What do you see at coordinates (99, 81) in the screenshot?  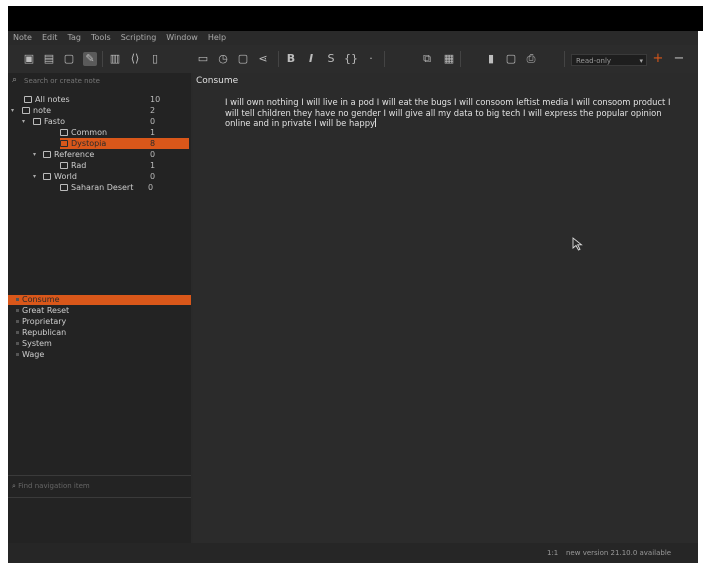 I see `note-search-input: ⌕ Search or create note` at bounding box center [99, 81].